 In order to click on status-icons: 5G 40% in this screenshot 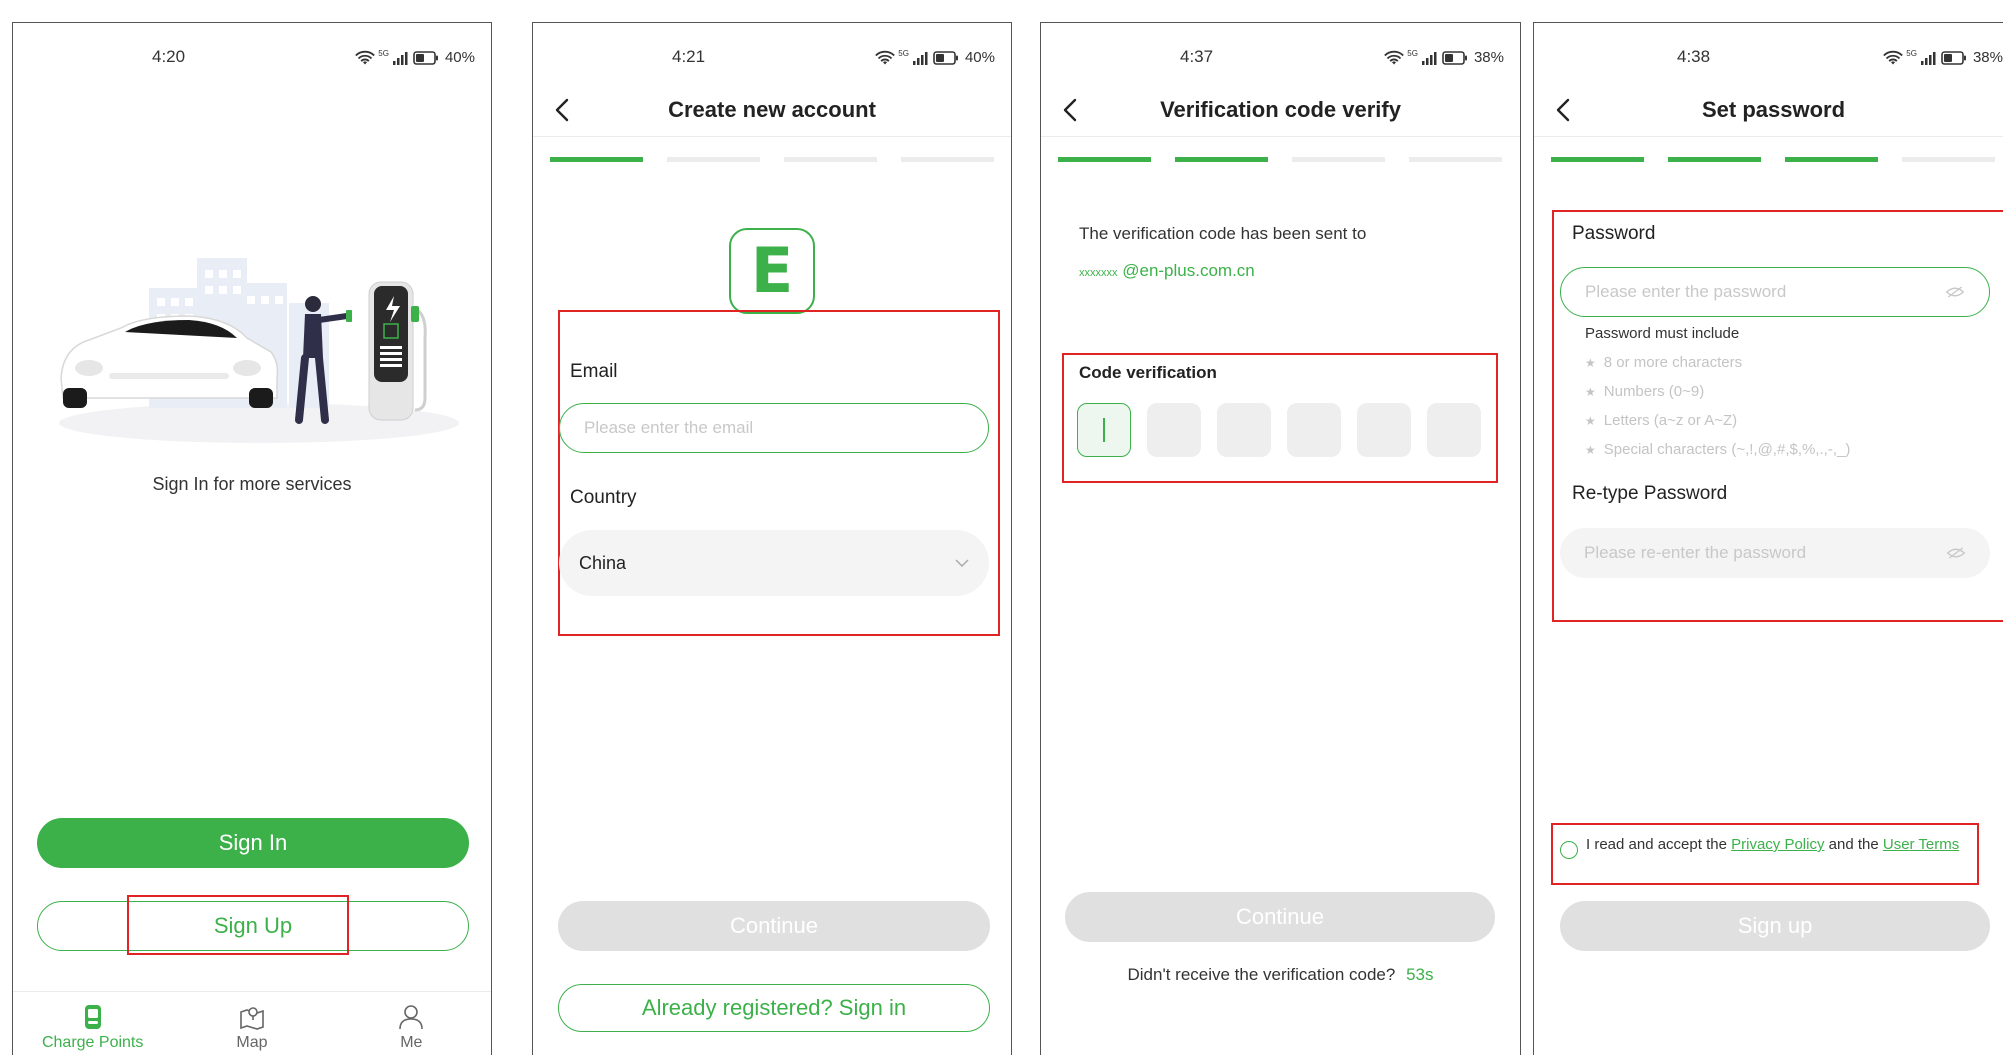, I will do `click(935, 57)`.